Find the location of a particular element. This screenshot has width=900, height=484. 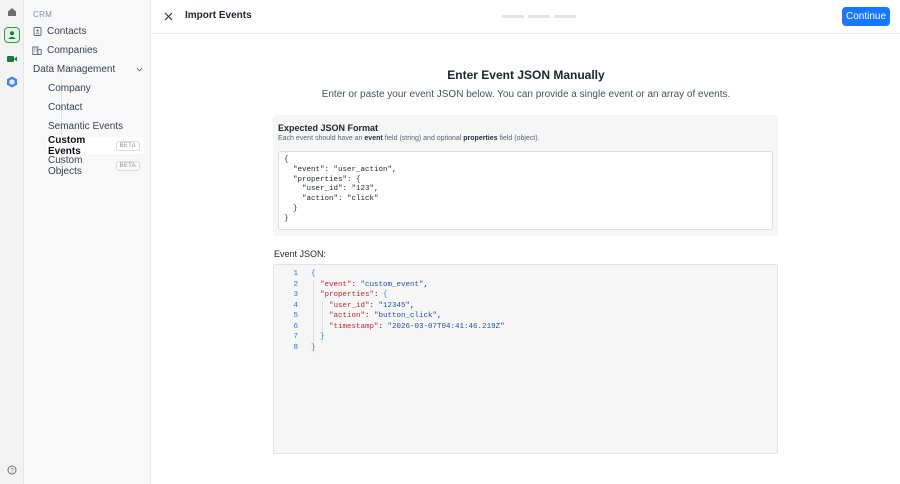

help-icon: ? is located at coordinates (12, 470).